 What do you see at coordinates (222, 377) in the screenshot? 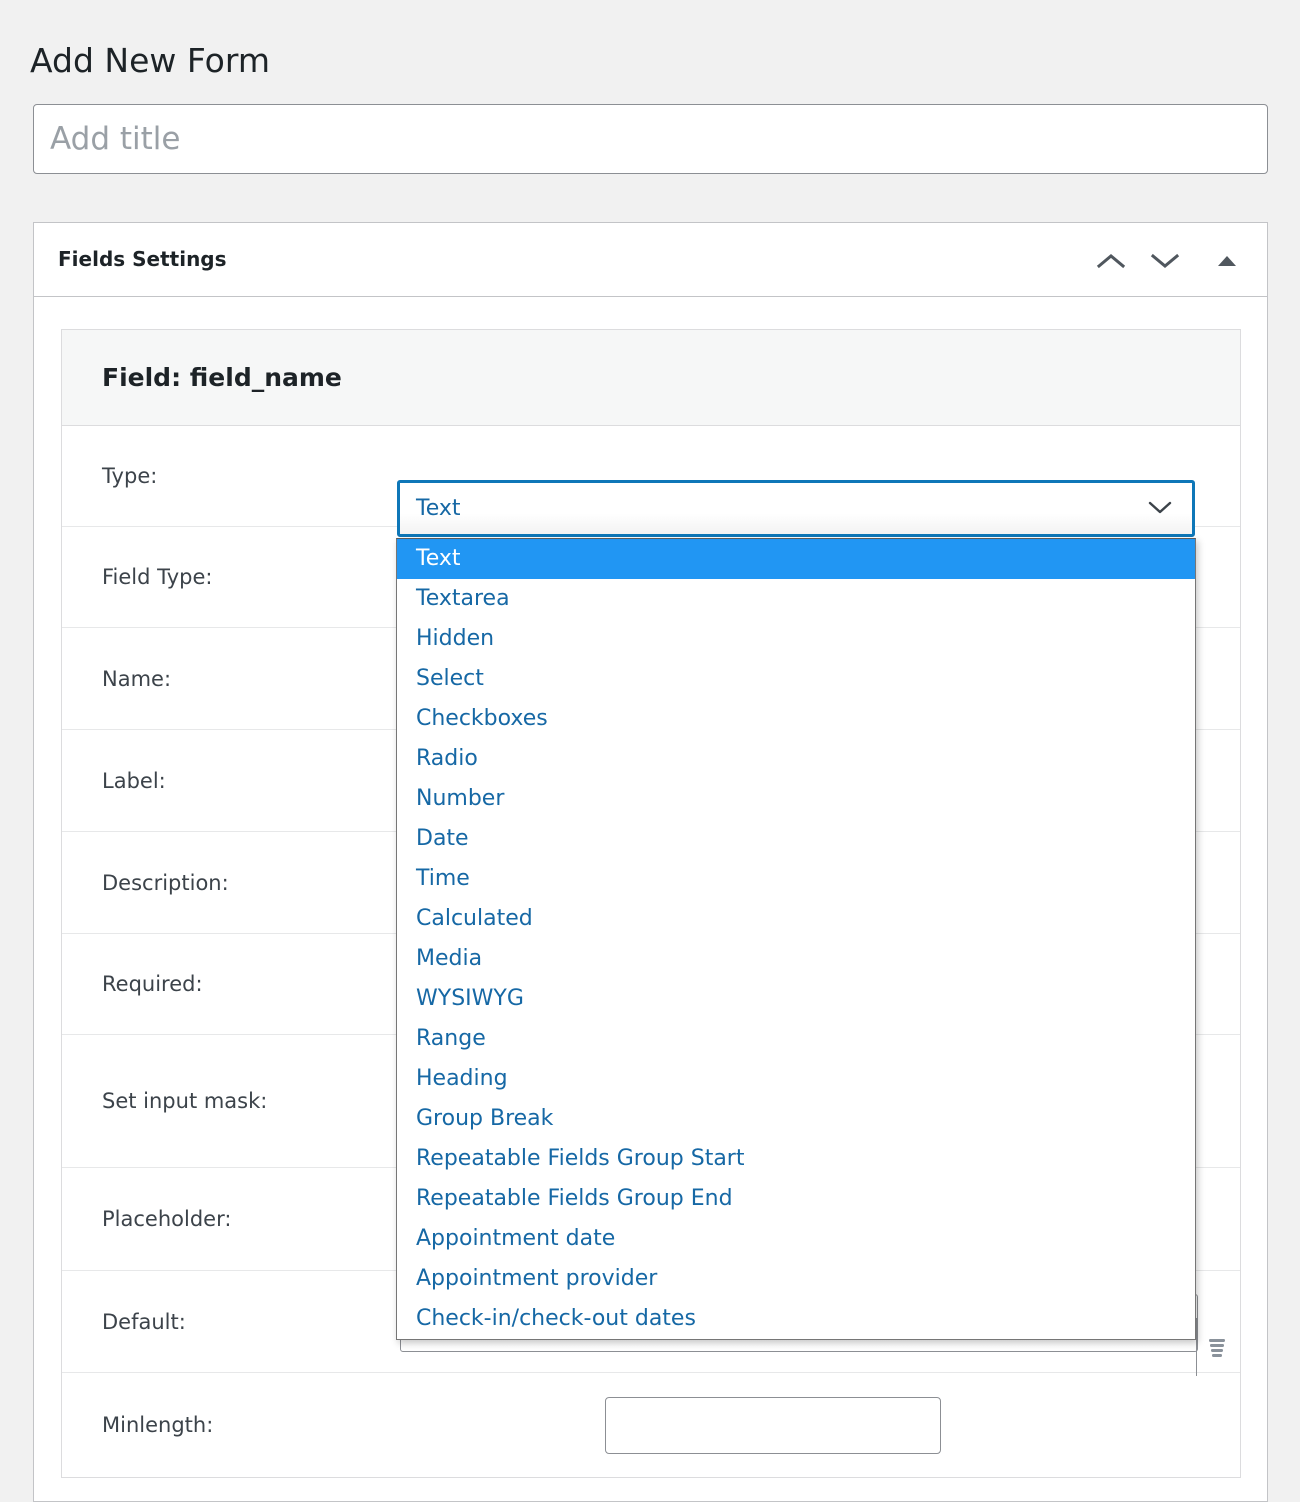
I see `field-box-title: Field: field_name` at bounding box center [222, 377].